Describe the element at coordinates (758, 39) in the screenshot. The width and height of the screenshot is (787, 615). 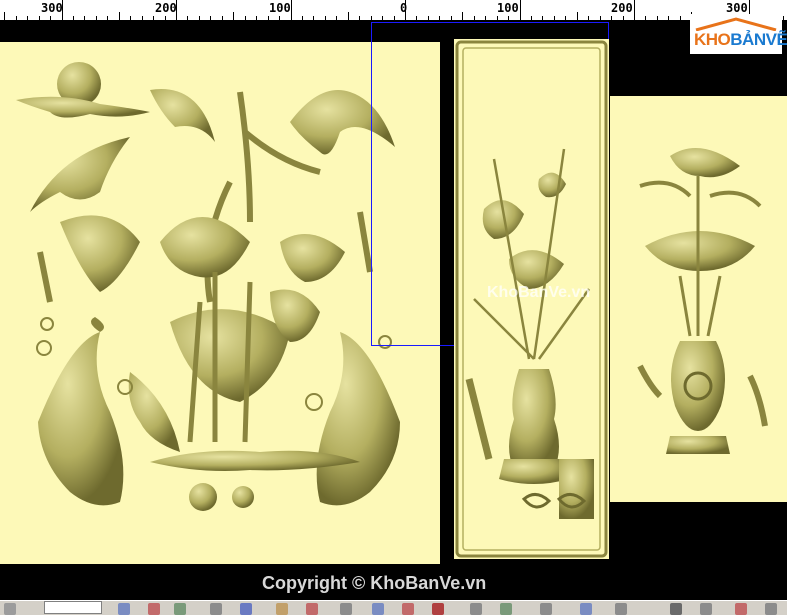
I see `logo-banve: BẢNVẼ` at that location.